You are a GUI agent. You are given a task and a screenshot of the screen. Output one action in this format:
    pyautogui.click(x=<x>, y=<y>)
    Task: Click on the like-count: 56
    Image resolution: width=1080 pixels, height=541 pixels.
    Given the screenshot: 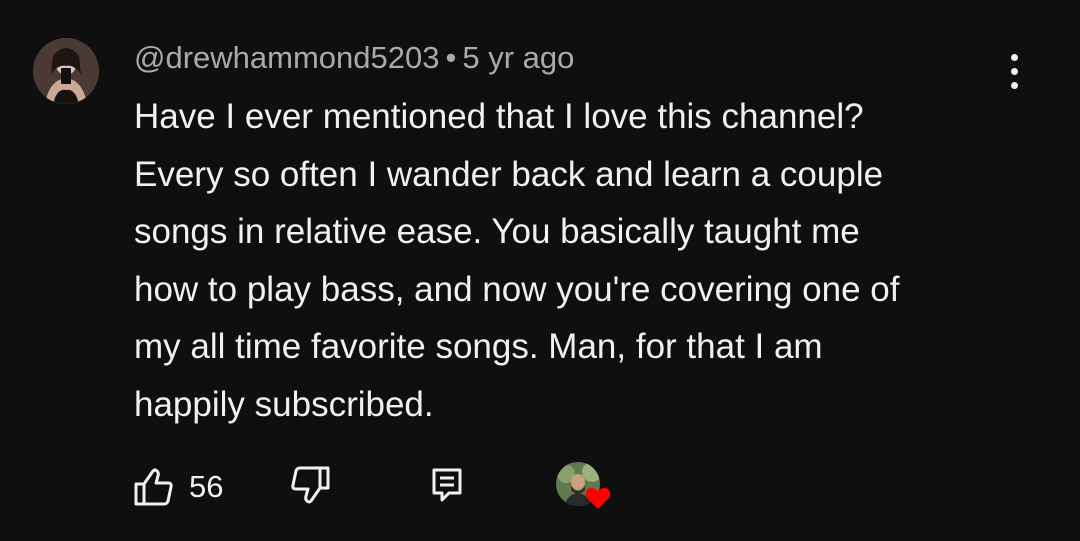 What is the action you would take?
    pyautogui.click(x=206, y=486)
    